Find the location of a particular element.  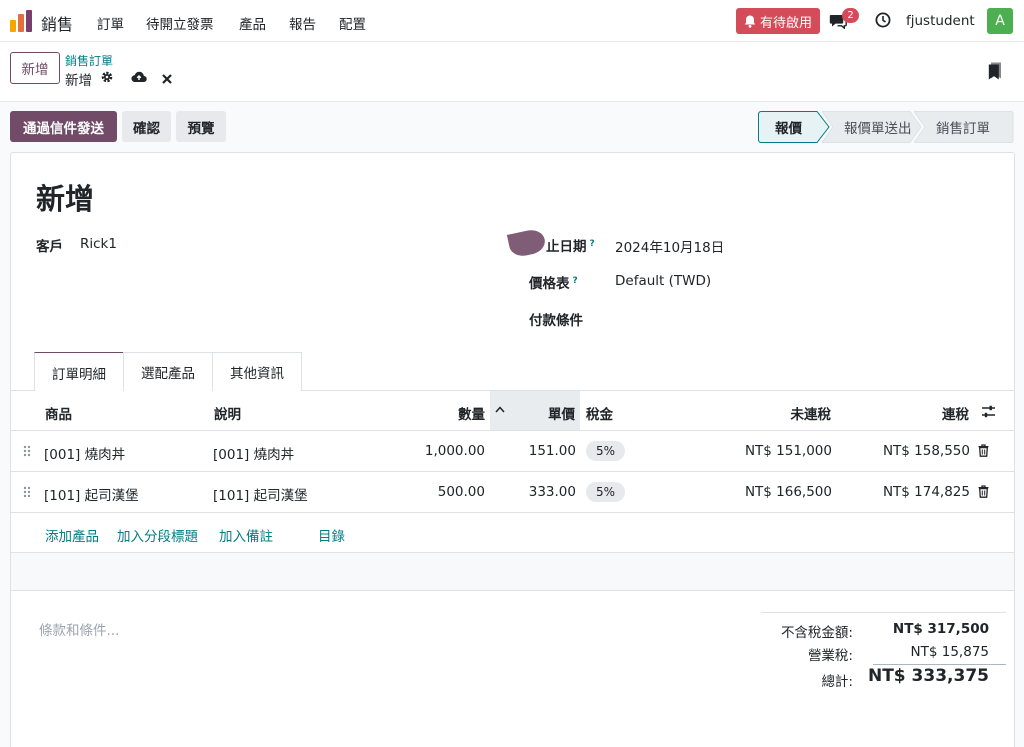

row-product: [101] 起司漢堡 is located at coordinates (91, 494).